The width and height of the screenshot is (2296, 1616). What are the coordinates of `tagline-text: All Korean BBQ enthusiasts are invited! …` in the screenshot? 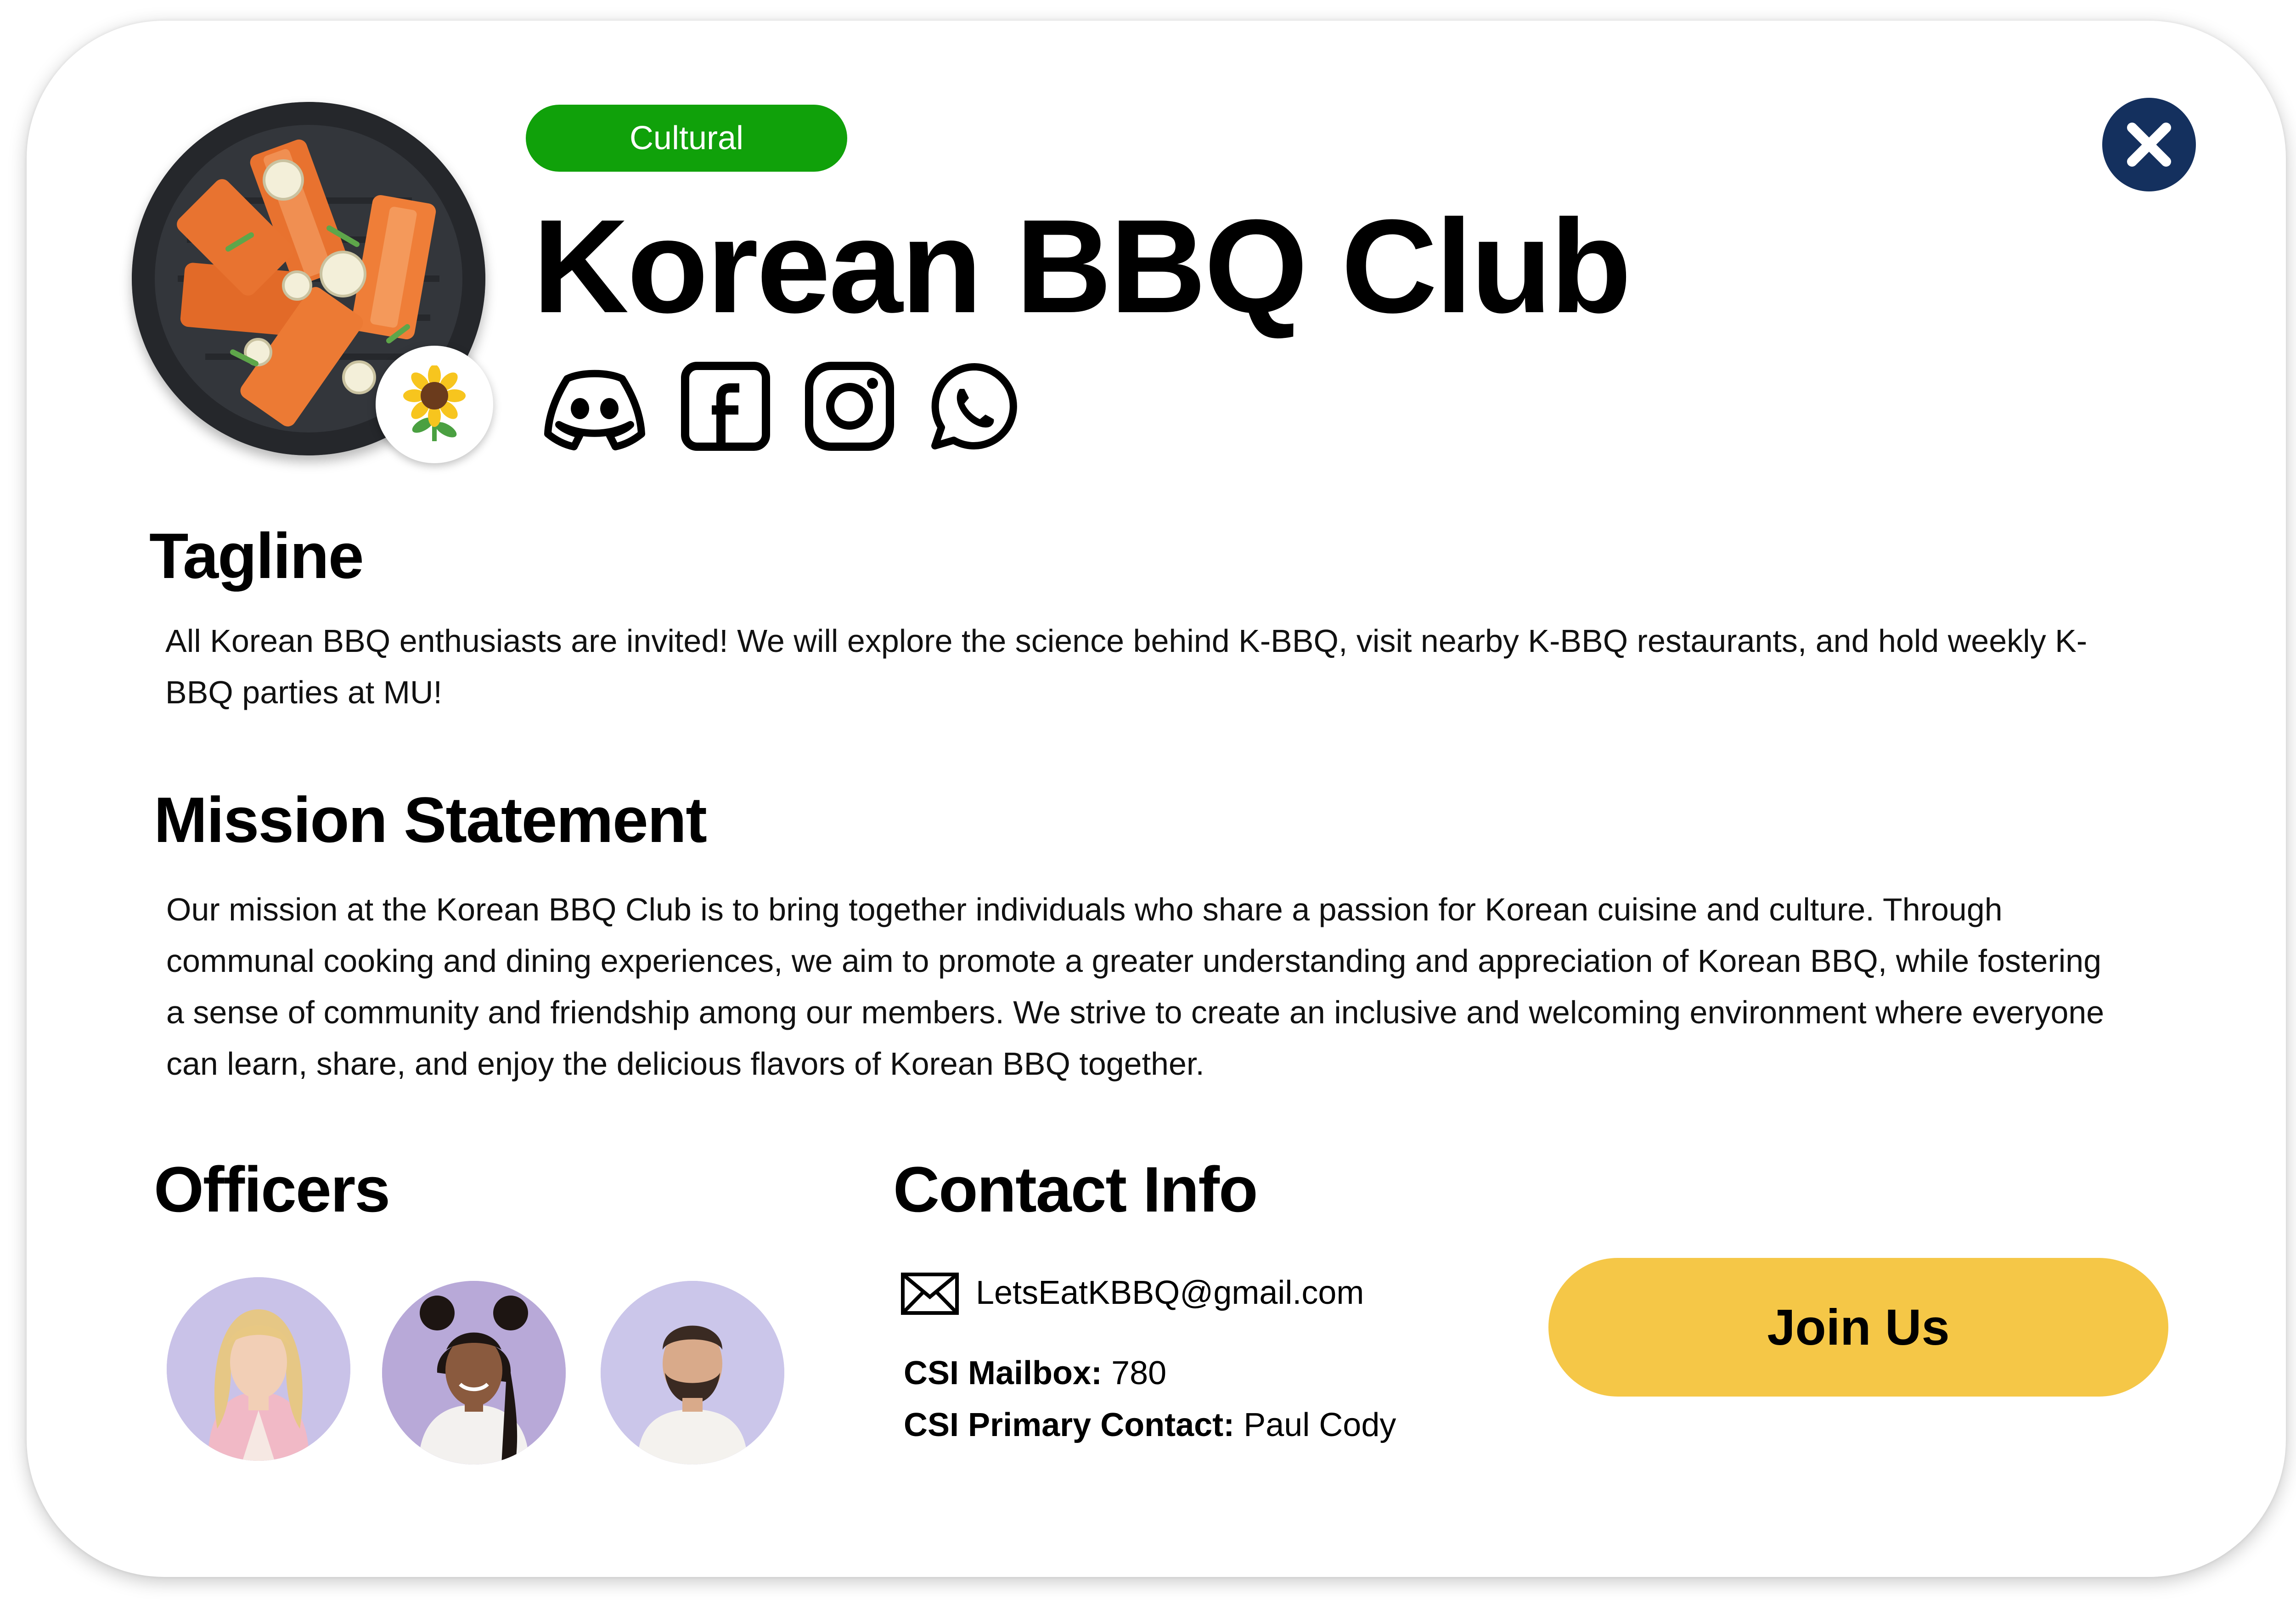 It's located at (1126, 667).